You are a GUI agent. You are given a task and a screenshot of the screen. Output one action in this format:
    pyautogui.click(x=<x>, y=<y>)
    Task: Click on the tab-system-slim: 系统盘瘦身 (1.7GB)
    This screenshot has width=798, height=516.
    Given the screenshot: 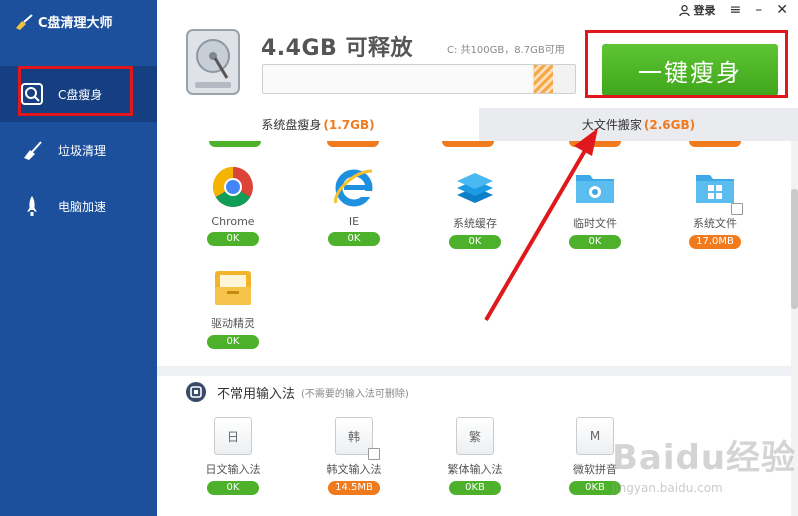 What is the action you would take?
    pyautogui.click(x=318, y=124)
    